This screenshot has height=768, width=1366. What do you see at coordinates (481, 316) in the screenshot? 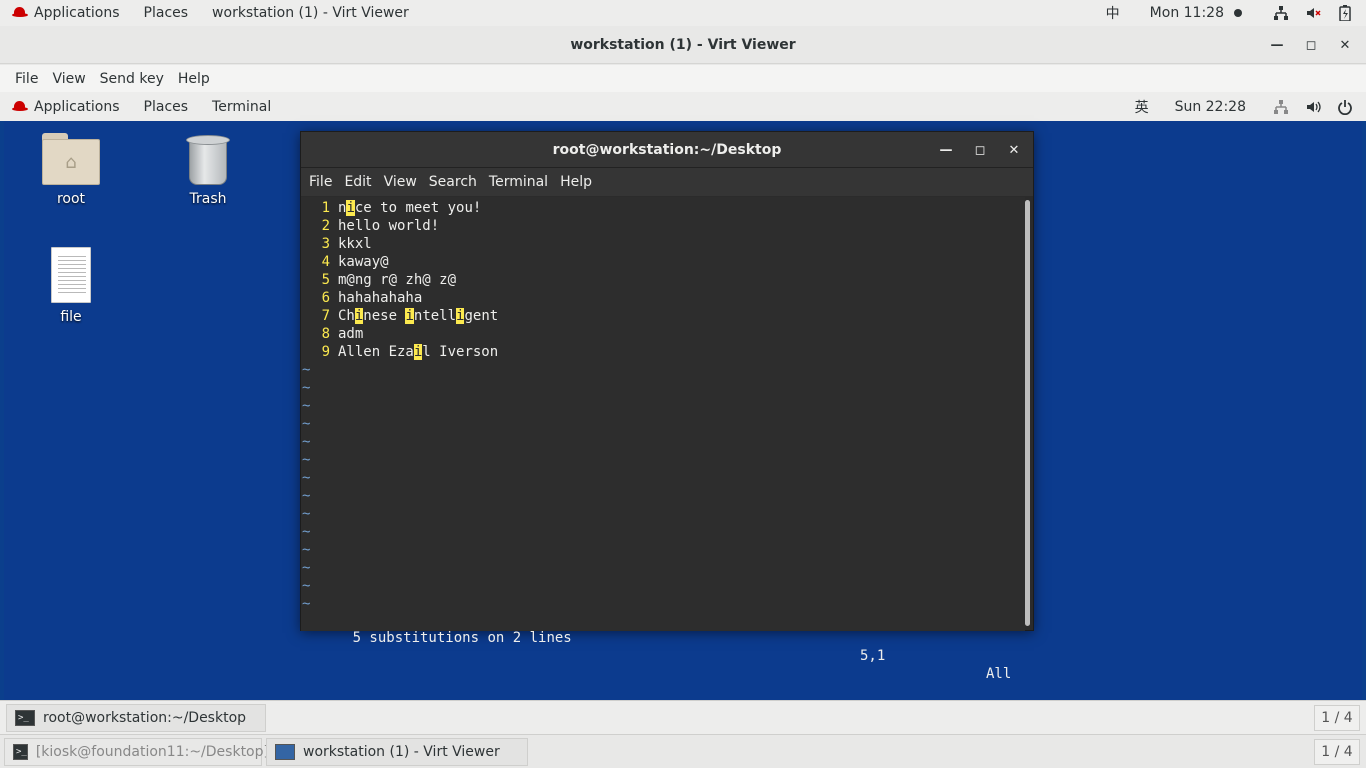
I see `line-text: gent` at bounding box center [481, 316].